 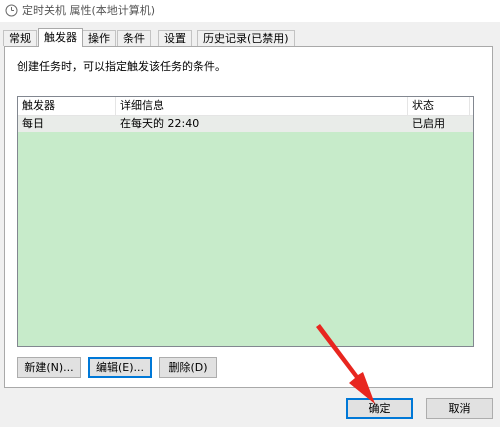 What do you see at coordinates (428, 123) in the screenshot?
I see `row-status: 已启用` at bounding box center [428, 123].